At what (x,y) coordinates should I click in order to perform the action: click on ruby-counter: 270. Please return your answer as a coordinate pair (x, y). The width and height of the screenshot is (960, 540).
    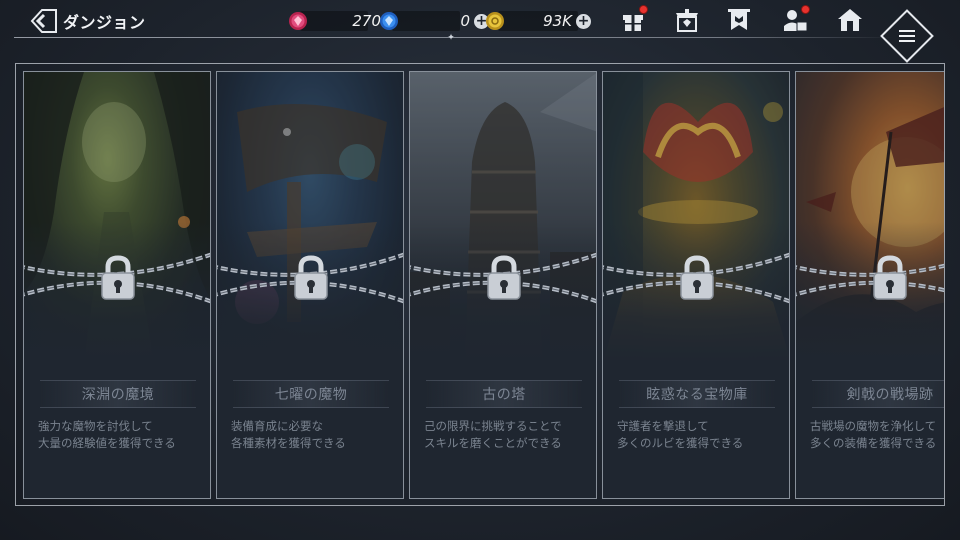
    Looking at the image, I should click on (334, 21).